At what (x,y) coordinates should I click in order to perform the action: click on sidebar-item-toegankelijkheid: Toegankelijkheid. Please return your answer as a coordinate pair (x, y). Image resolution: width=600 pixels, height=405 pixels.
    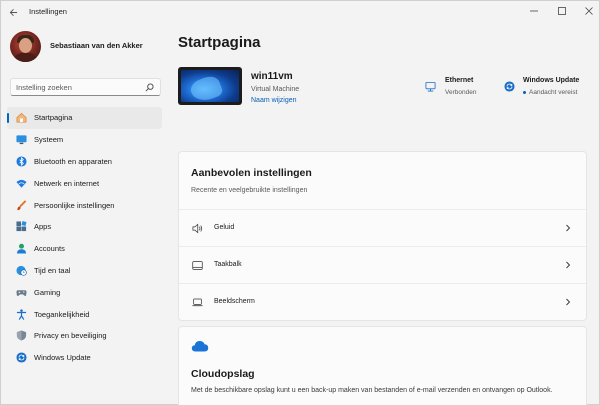
    Looking at the image, I should click on (84, 314).